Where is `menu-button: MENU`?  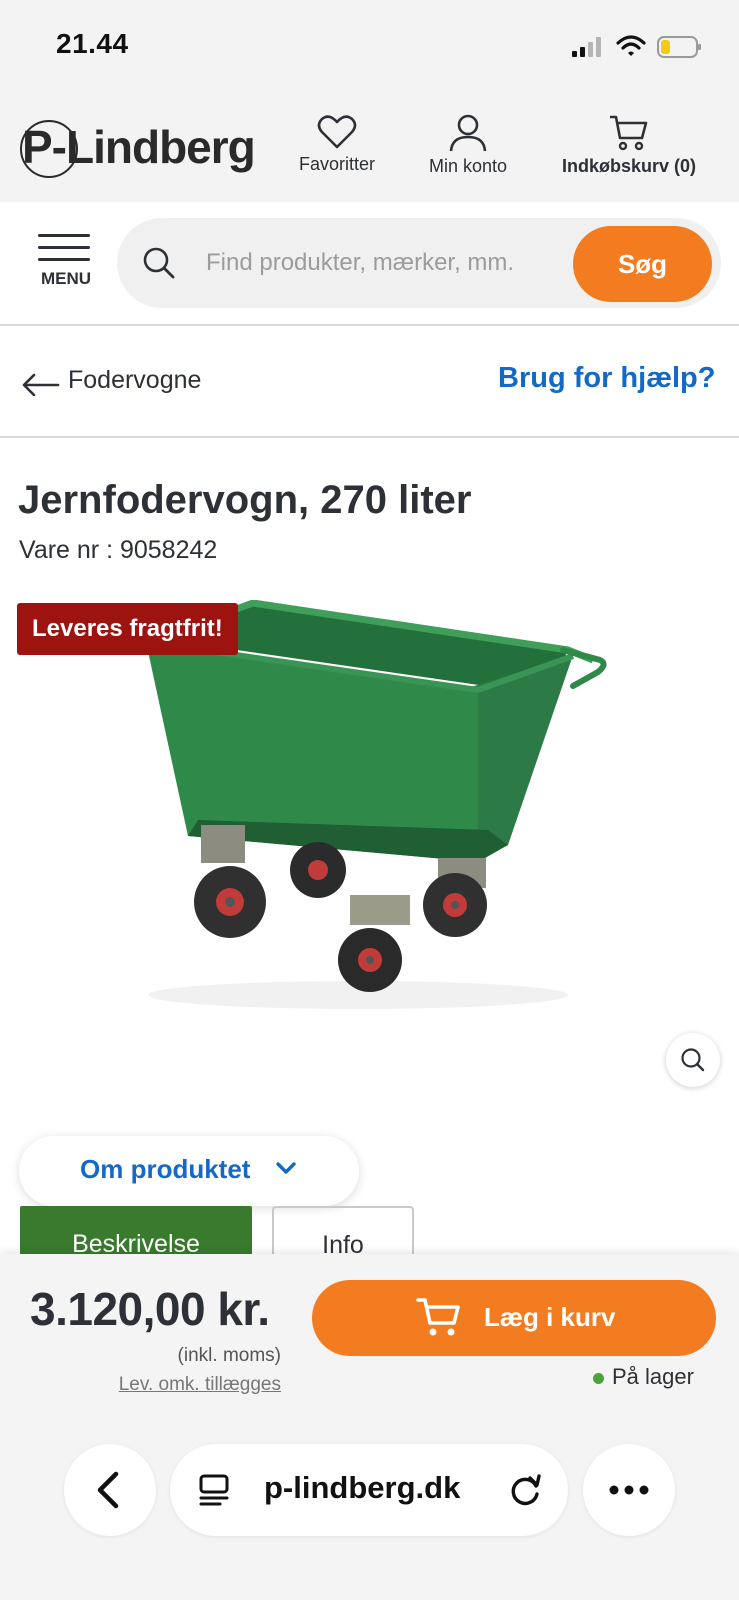
menu-button: MENU is located at coordinates (66, 261).